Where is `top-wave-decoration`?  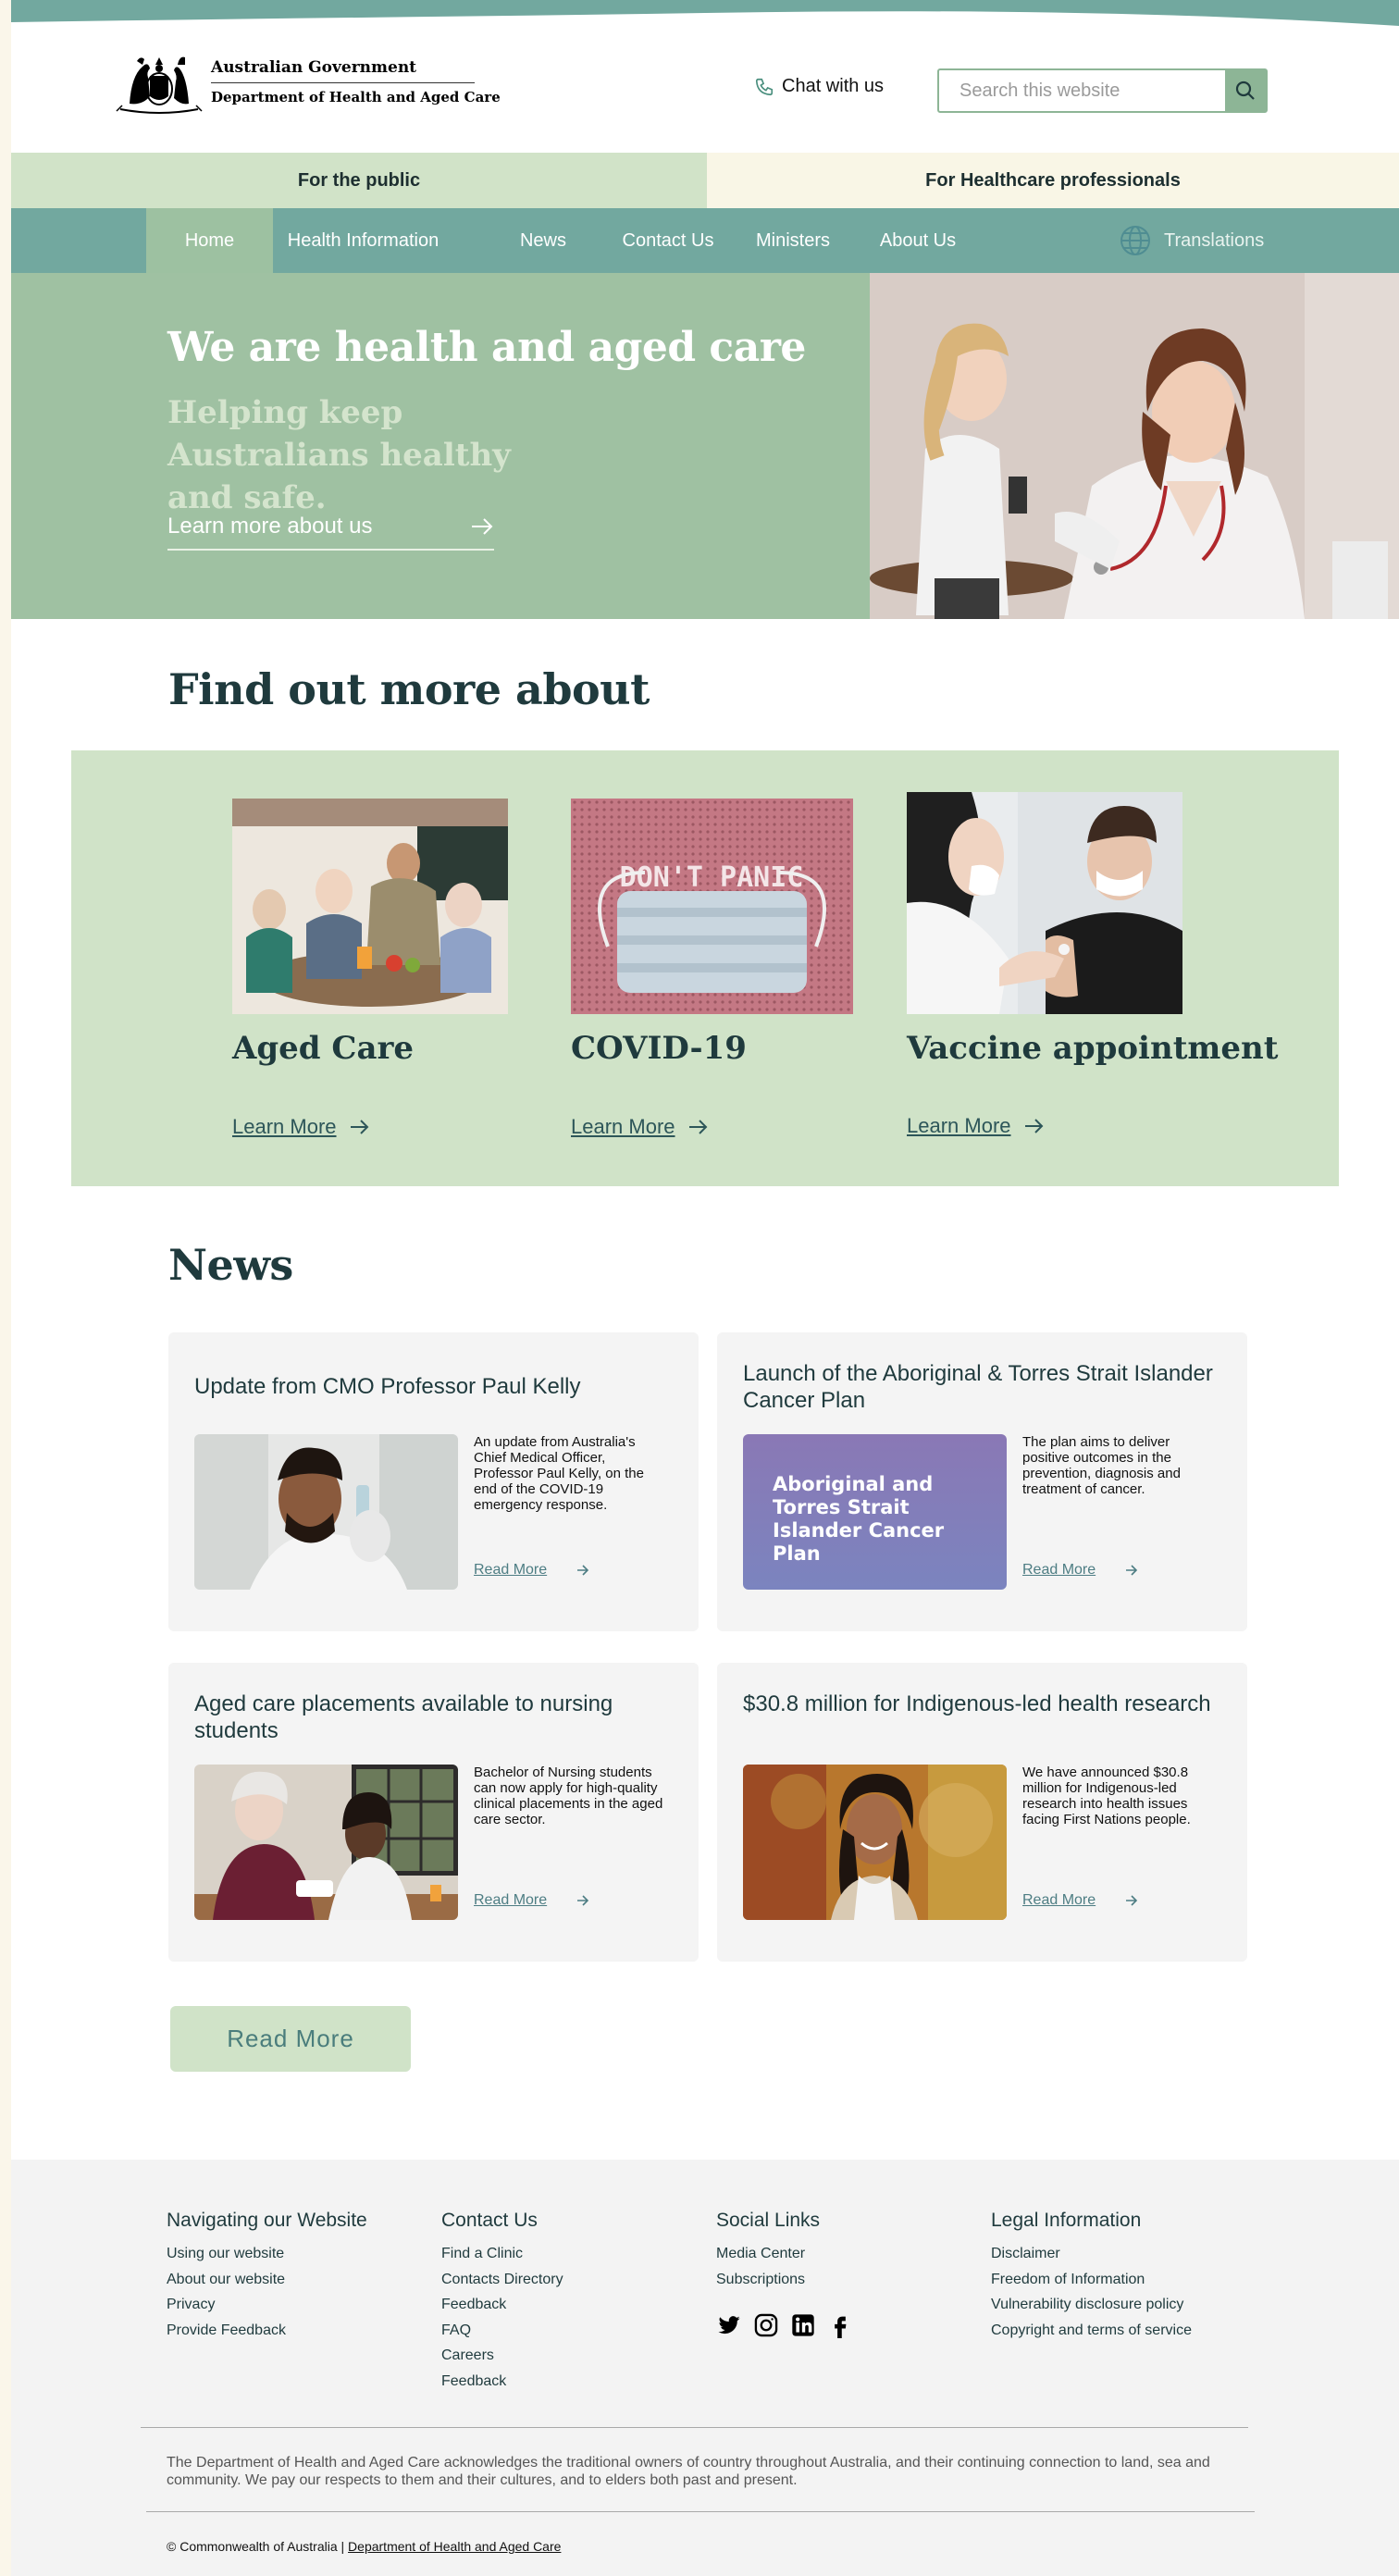 top-wave-decoration is located at coordinates (705, 13).